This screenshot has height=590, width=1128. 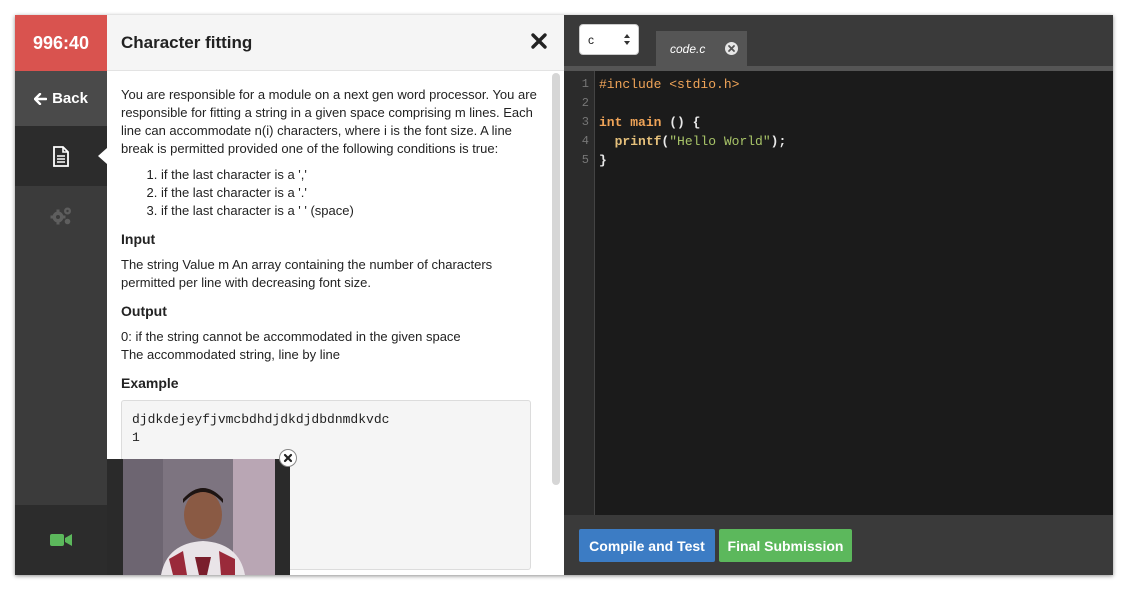 What do you see at coordinates (688, 49) in the screenshot?
I see `file-tab-label: code.c` at bounding box center [688, 49].